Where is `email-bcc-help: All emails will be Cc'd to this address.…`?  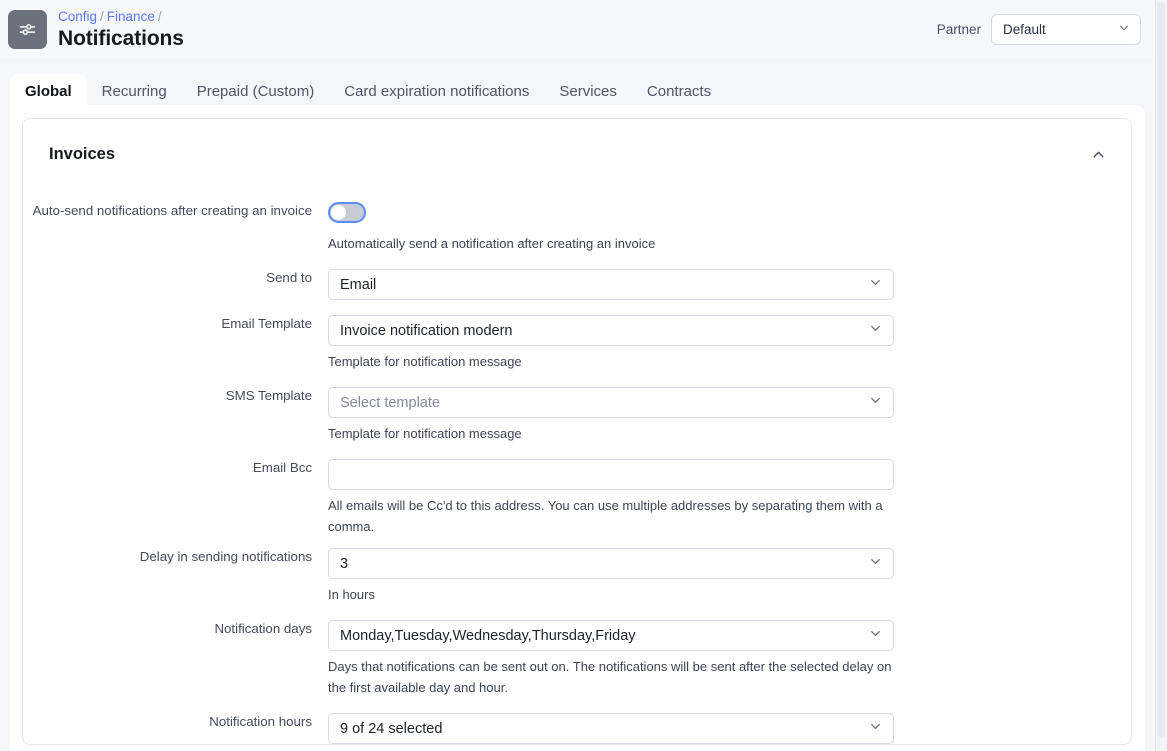
email-bcc-help: All emails will be Cc'd to this address.… is located at coordinates (605, 516).